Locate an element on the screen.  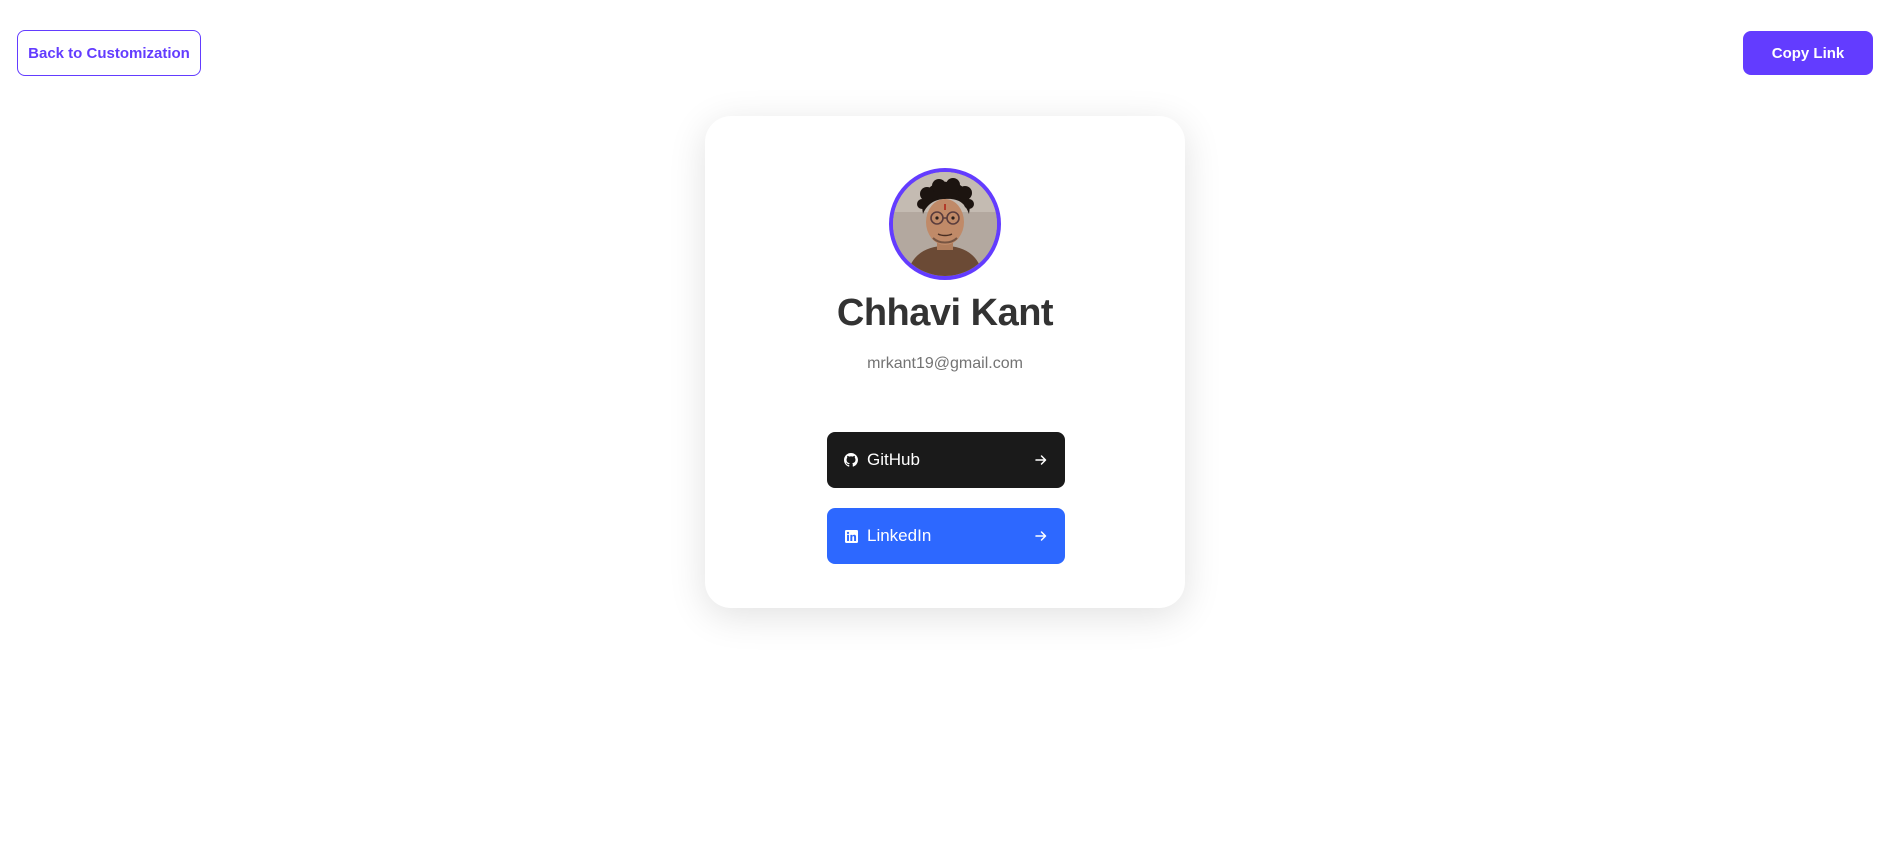
linkedin-link-label: LinkedIn is located at coordinates (899, 535).